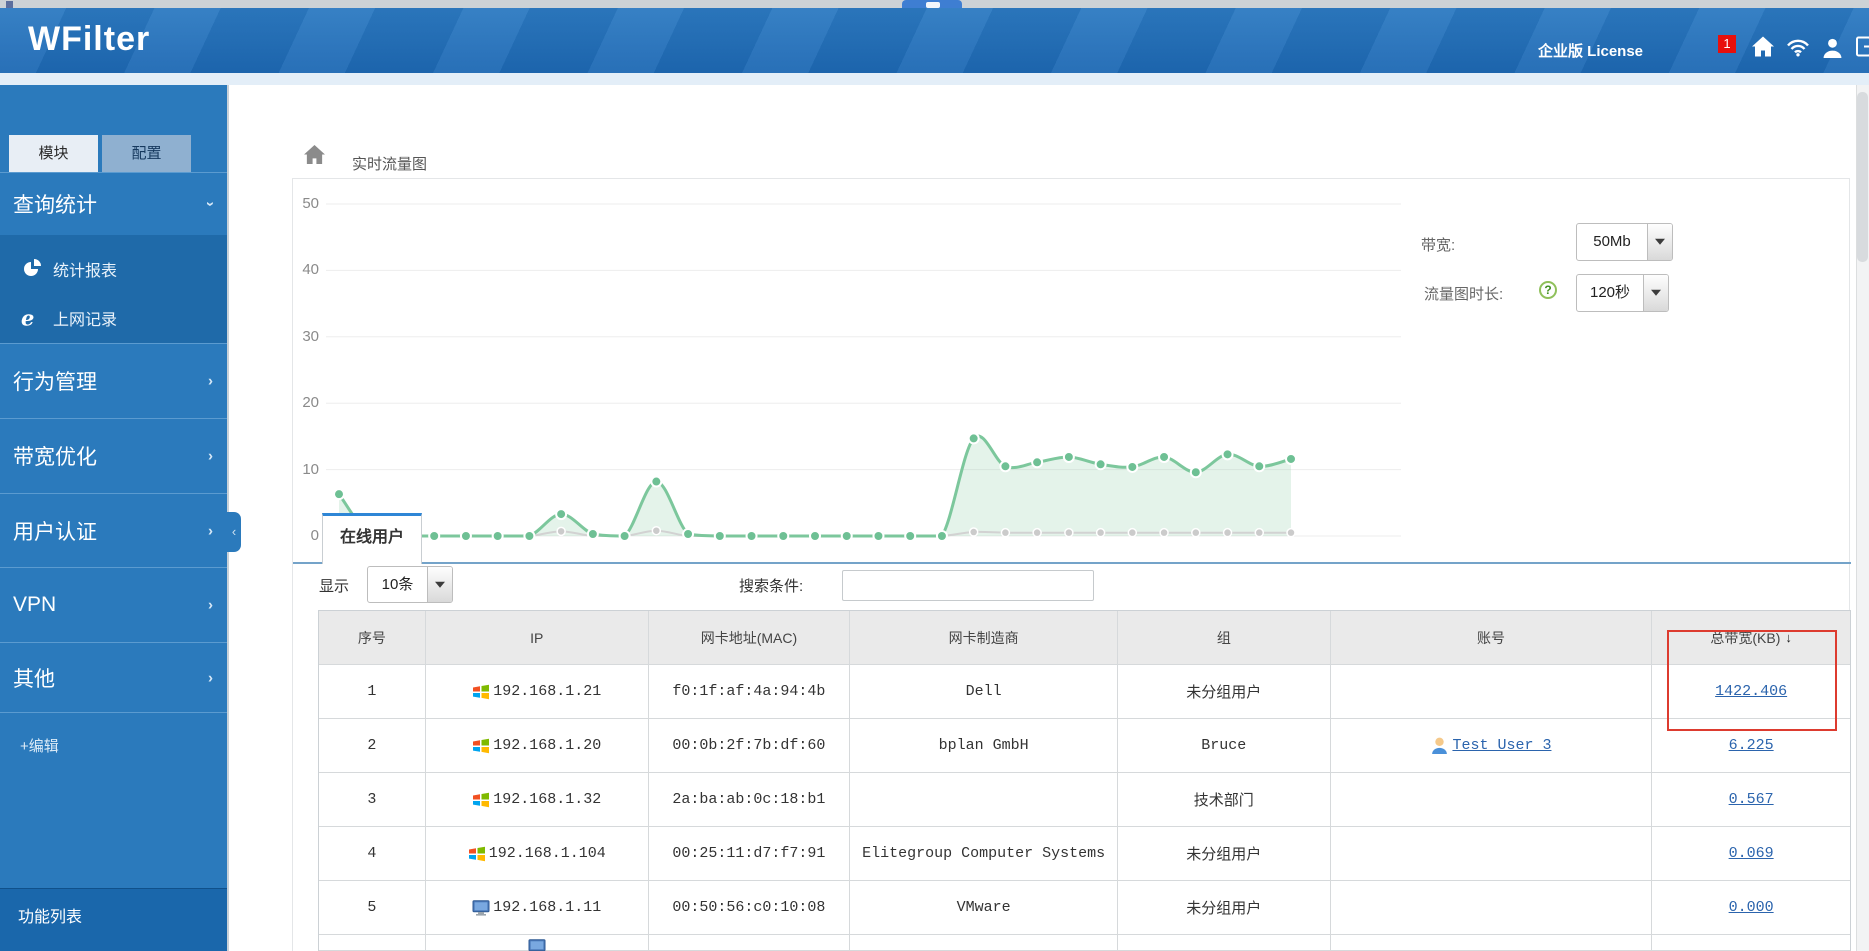 This screenshot has width=1869, height=951. What do you see at coordinates (537, 692) in the screenshot?
I see `ip-cell: 192.168.1.21` at bounding box center [537, 692].